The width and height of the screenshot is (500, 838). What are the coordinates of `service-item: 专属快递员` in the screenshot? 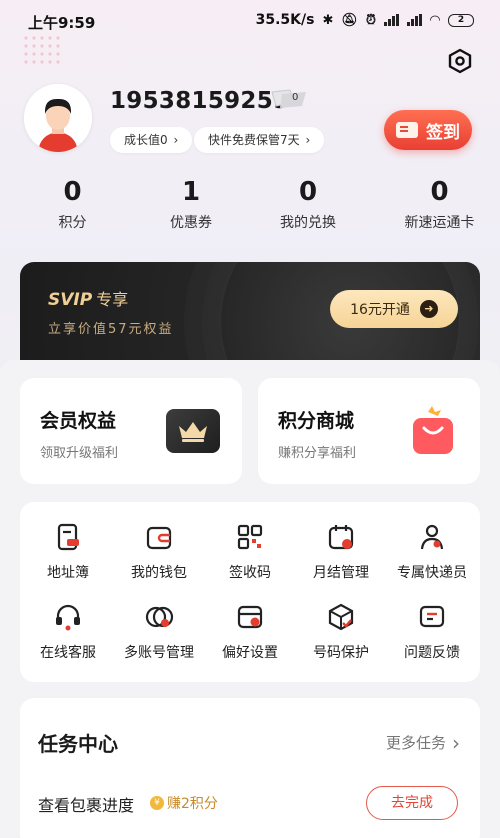 It's located at (432, 556).